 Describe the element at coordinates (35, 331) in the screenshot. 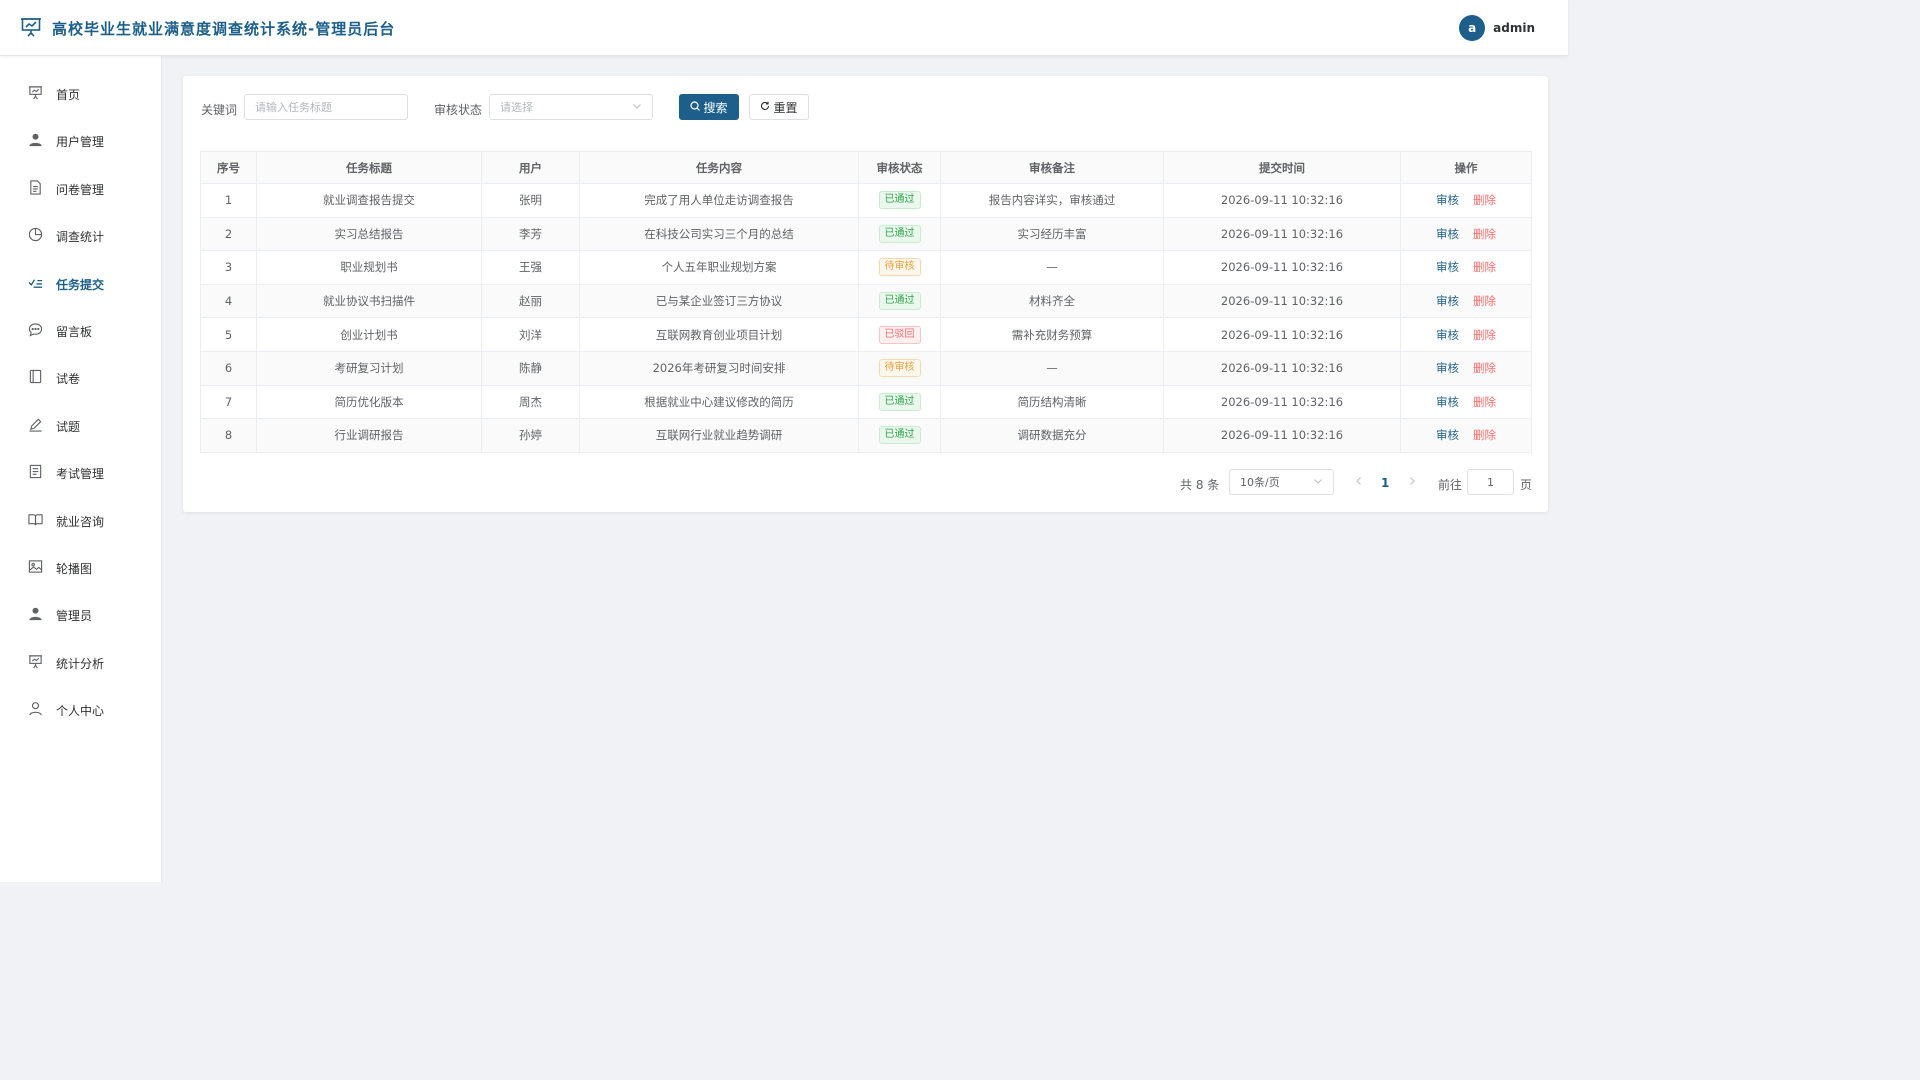

I see `chat-icon` at that location.